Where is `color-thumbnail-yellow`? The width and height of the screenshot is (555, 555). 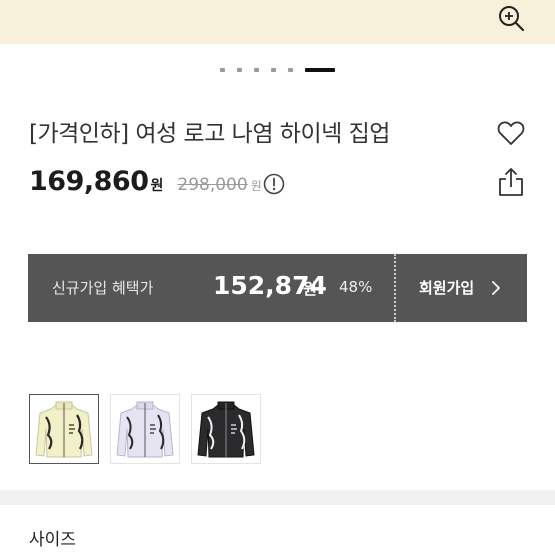 color-thumbnail-yellow is located at coordinates (64, 429).